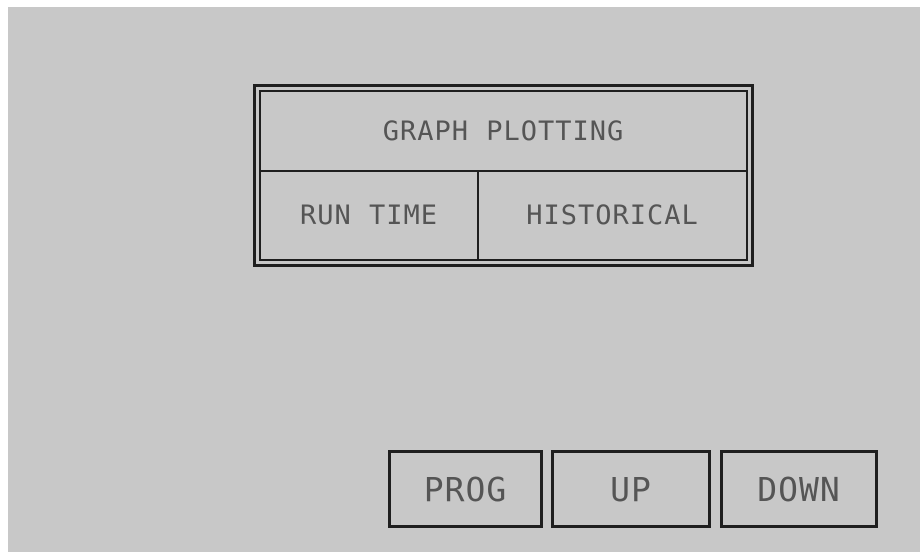 The height and width of the screenshot is (552, 920). I want to click on up-button-label: UP, so click(631, 489).